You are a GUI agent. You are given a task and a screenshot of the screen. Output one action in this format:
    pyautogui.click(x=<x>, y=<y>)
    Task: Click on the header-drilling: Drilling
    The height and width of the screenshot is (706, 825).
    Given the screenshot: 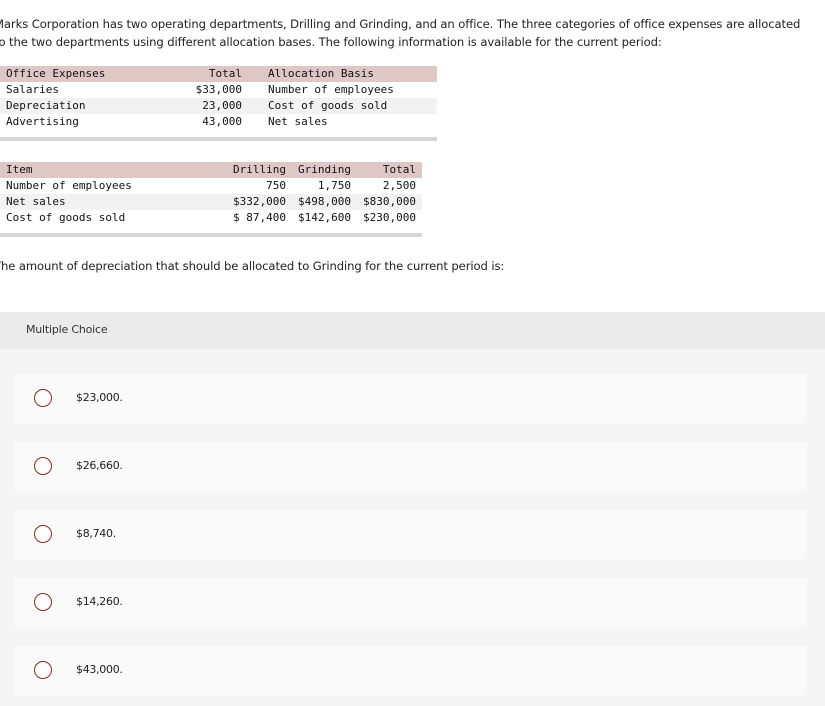 What is the action you would take?
    pyautogui.click(x=260, y=169)
    